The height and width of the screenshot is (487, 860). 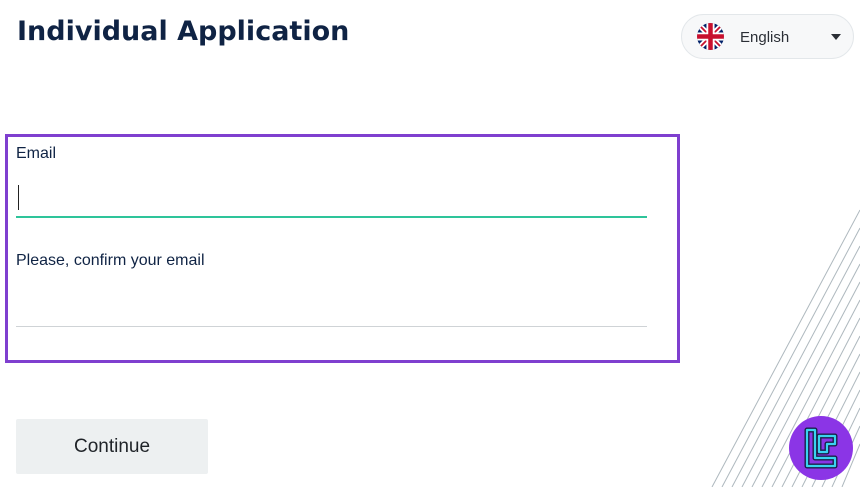 What do you see at coordinates (36, 153) in the screenshot?
I see `email-label: Email` at bounding box center [36, 153].